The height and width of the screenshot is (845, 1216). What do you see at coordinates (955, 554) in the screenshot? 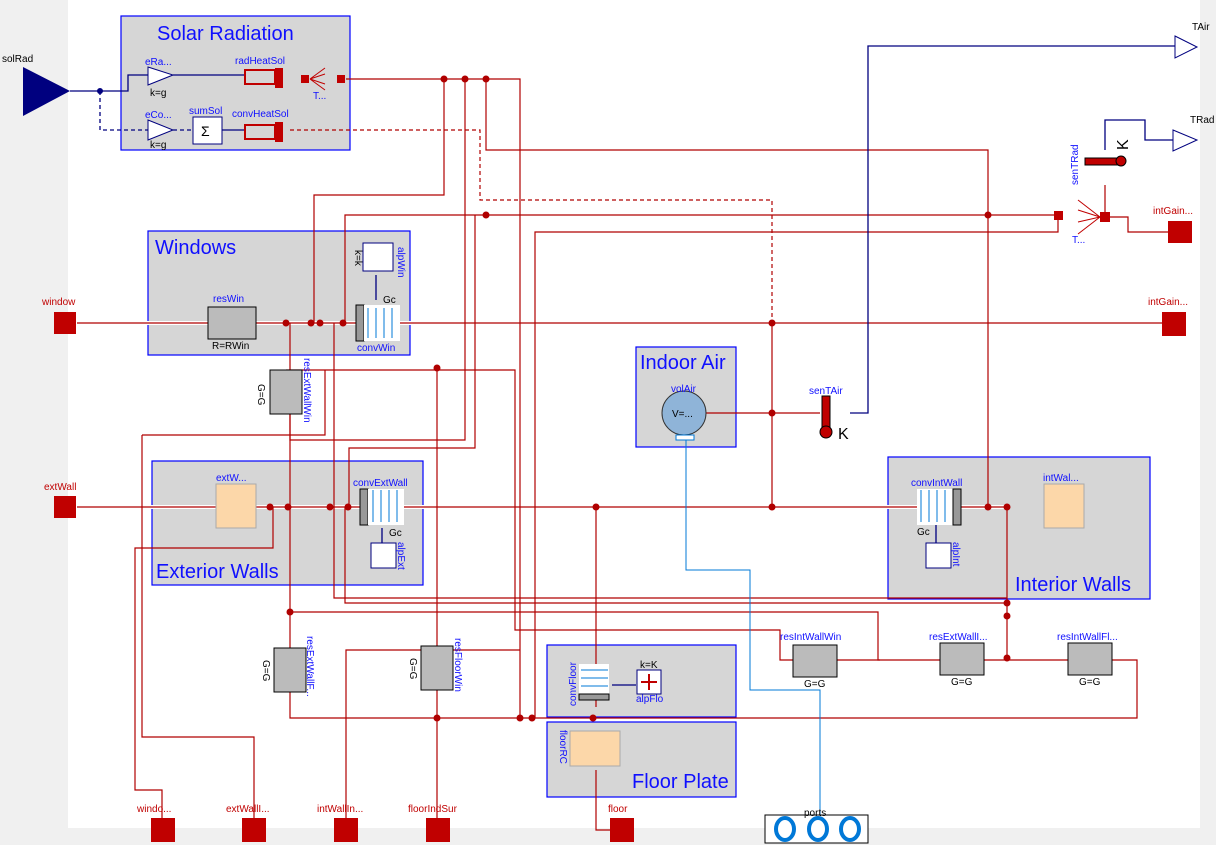
I see `alpInt-label: alpInt` at bounding box center [955, 554].